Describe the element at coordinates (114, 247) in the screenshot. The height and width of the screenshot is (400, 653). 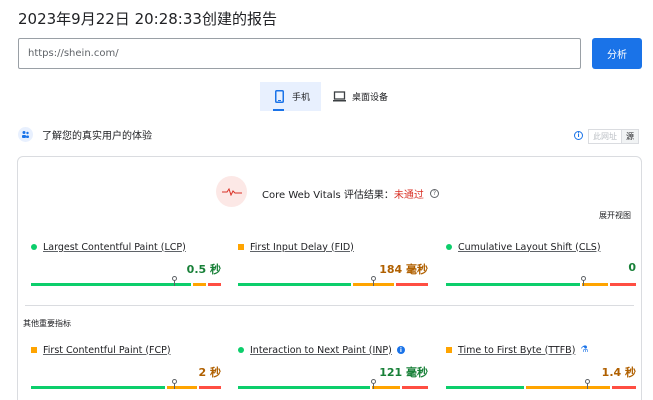
I see `metric-name-link: Largest Contentful Paint (LCP)` at that location.